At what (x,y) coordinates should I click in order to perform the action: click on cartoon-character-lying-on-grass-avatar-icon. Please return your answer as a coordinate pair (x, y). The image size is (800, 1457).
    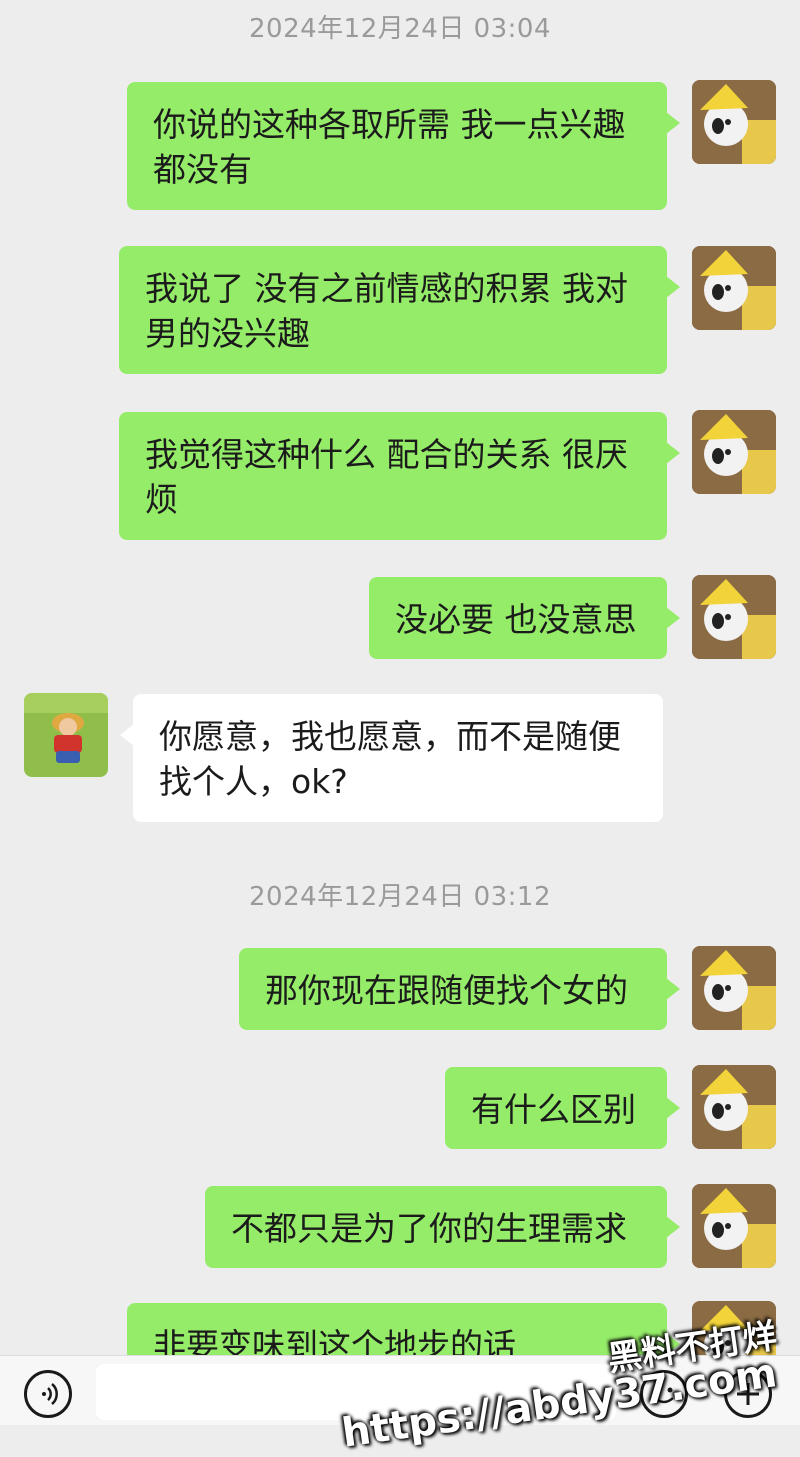
    Looking at the image, I should click on (66, 735).